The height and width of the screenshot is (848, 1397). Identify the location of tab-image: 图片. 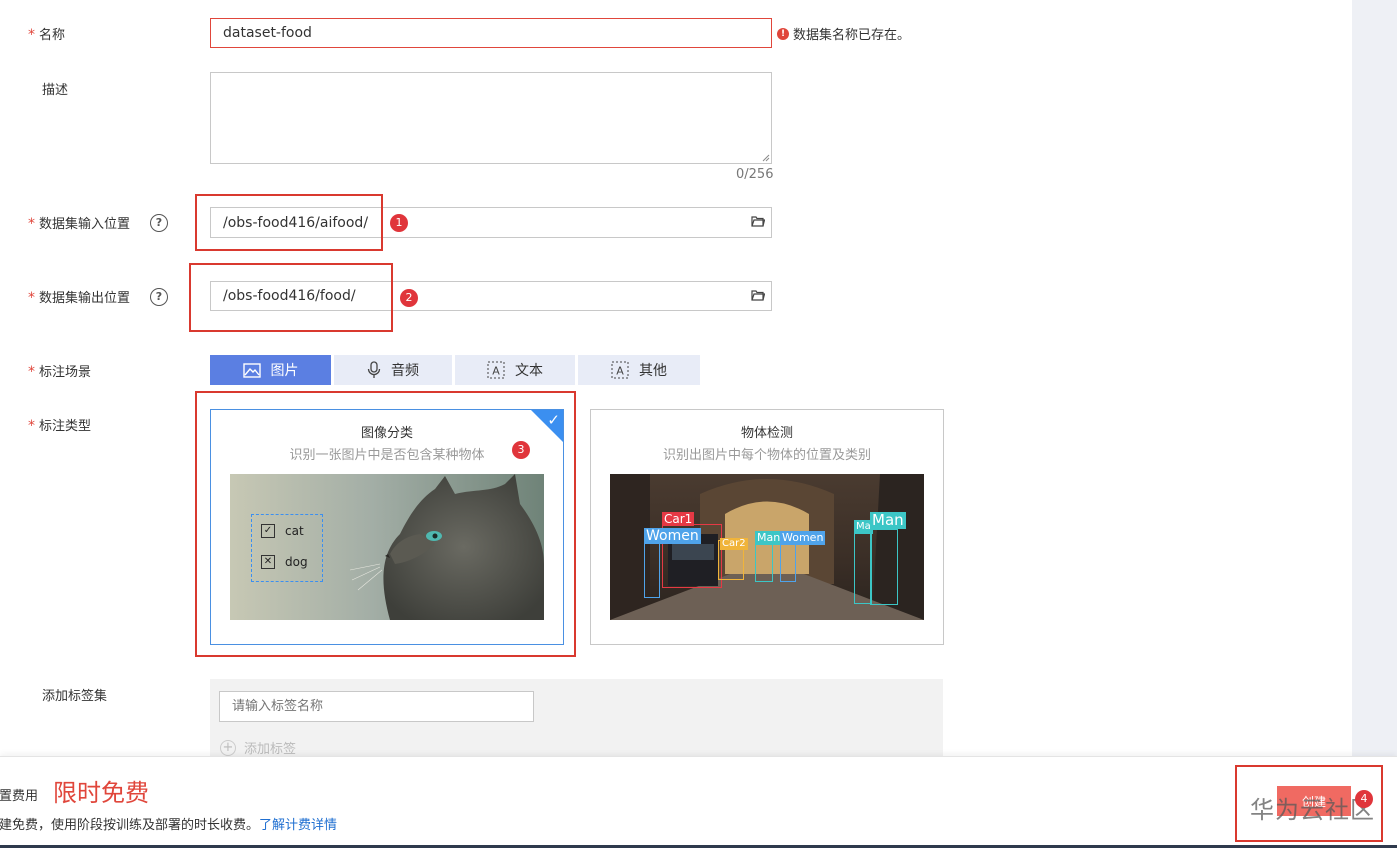
(270, 370).